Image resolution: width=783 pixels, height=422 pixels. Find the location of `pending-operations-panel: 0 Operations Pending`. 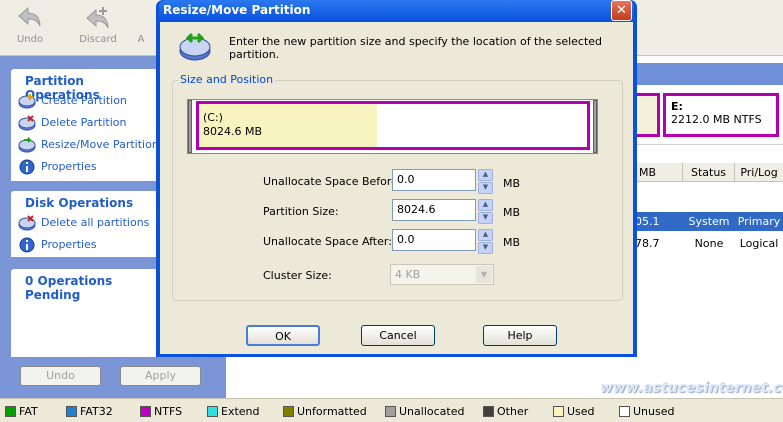

pending-operations-panel: 0 Operations Pending is located at coordinates (84, 313).